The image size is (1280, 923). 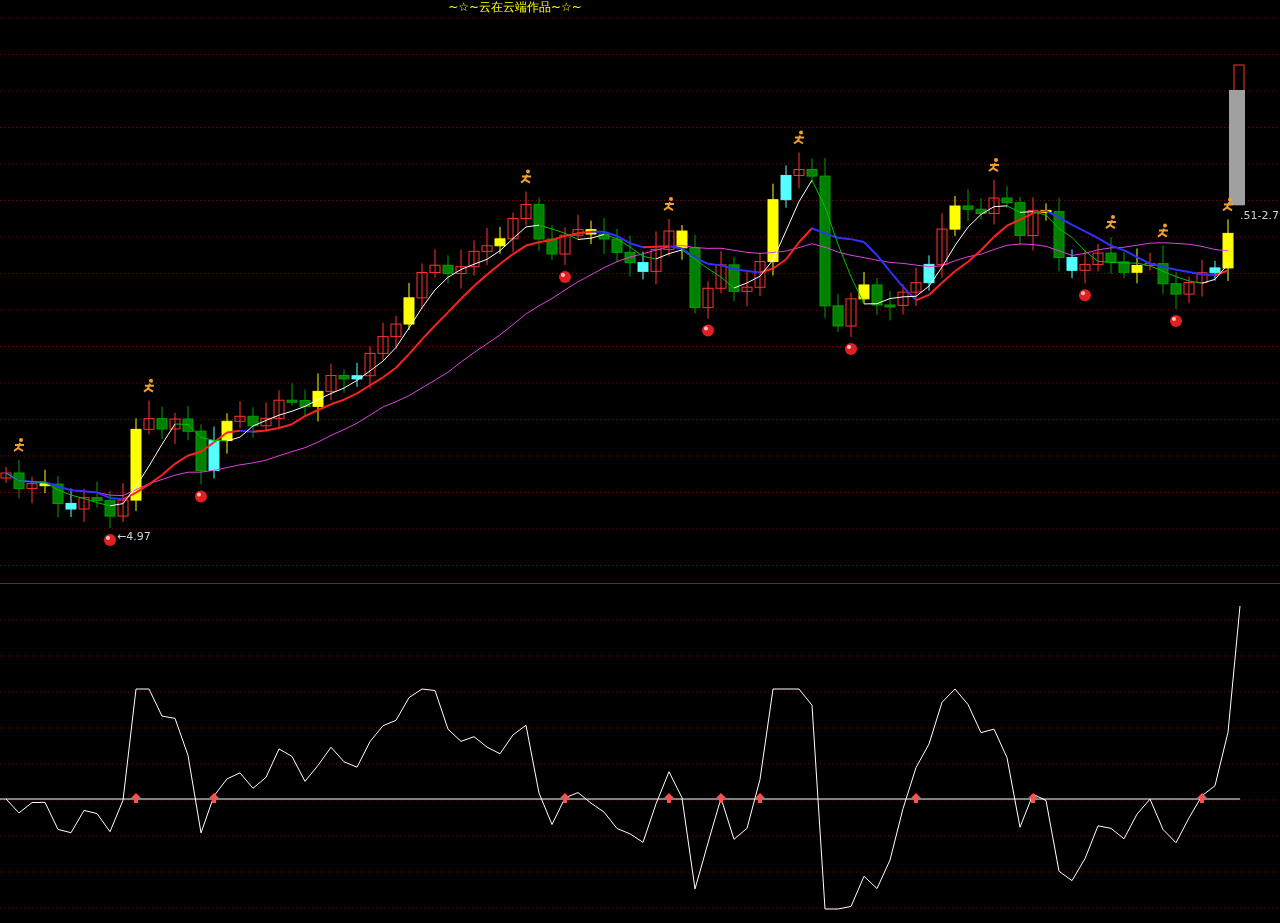 What do you see at coordinates (515, 7) in the screenshot?
I see `chart-title: ~☆~云在云端作品~☆~` at bounding box center [515, 7].